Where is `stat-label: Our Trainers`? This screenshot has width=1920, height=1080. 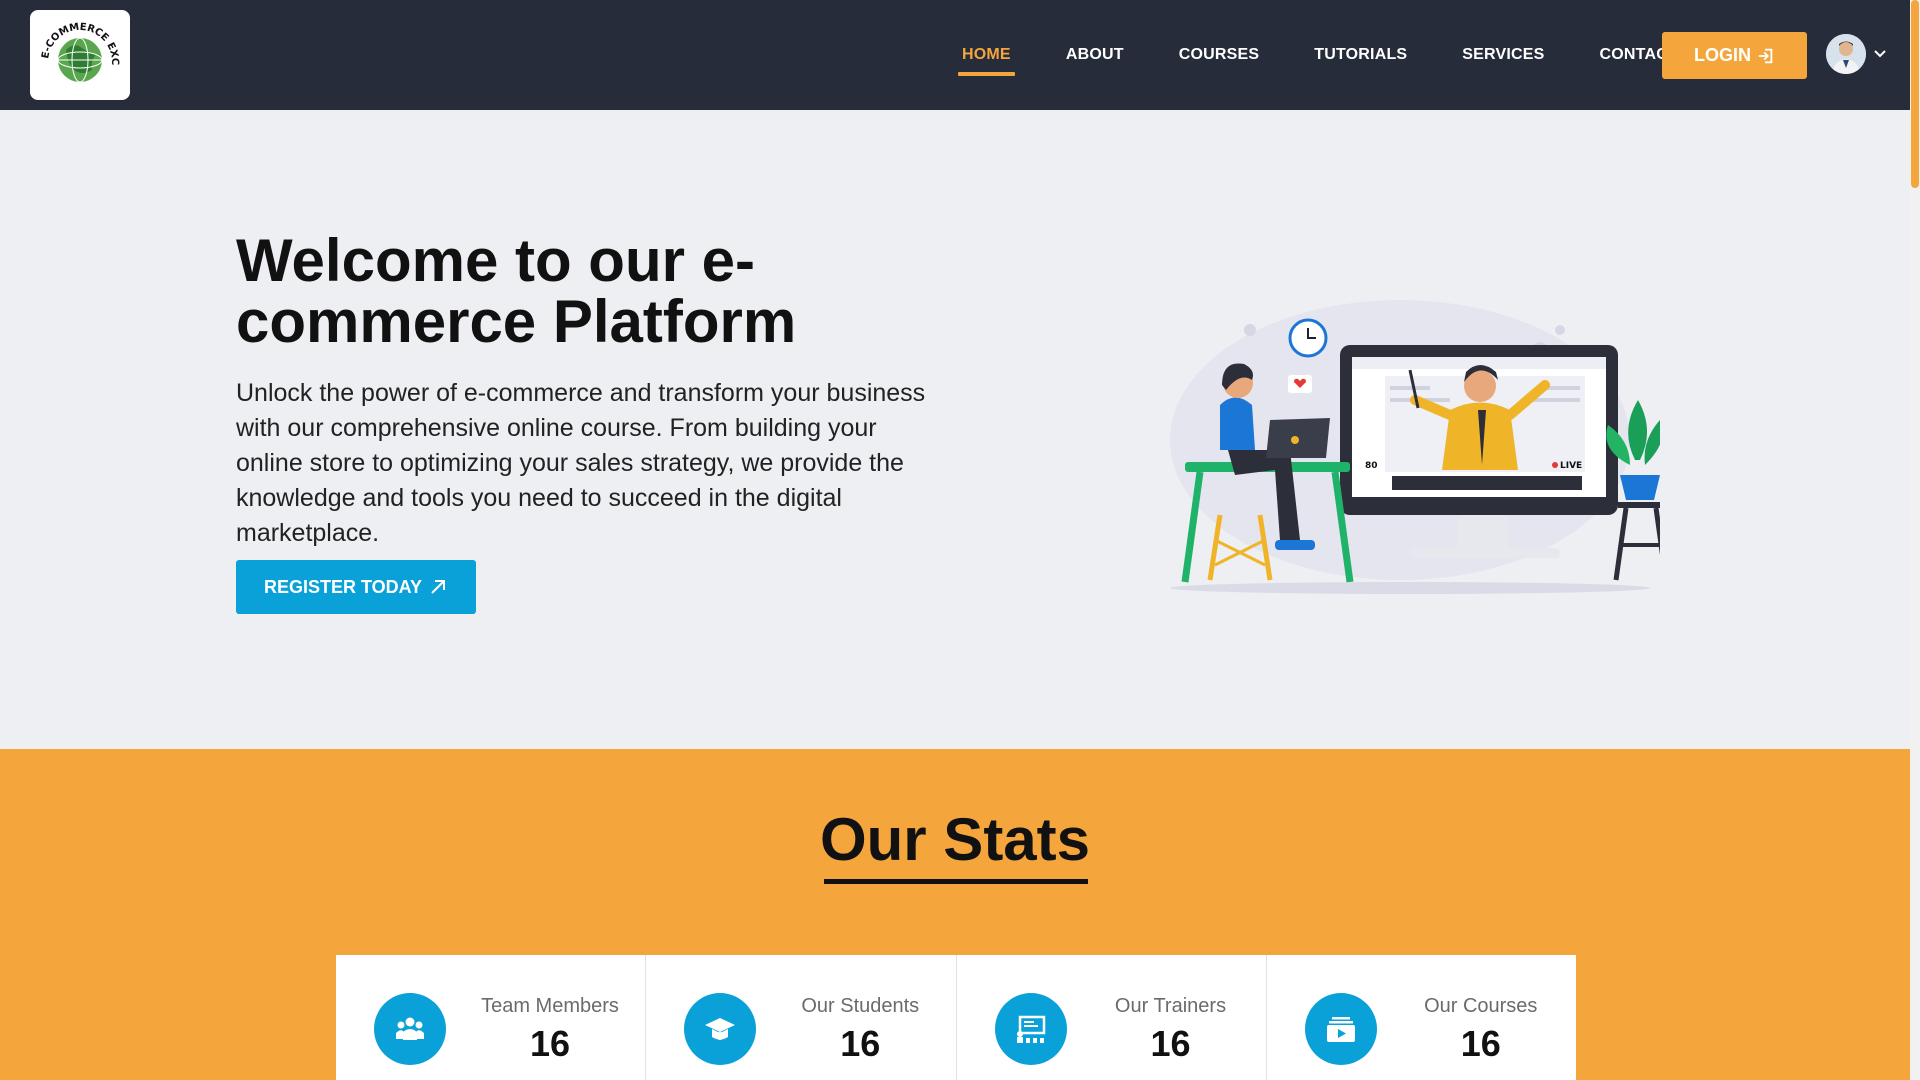 stat-label: Our Trainers is located at coordinates (1170, 1006).